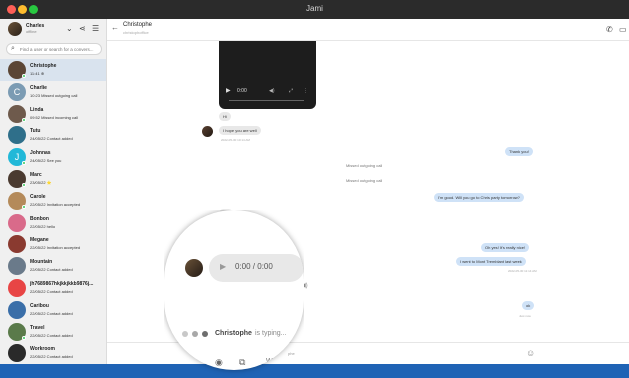 This screenshot has height=378, width=629. Describe the element at coordinates (43, 226) in the screenshot. I see `conversation-last-event: 22/05/22 hello` at that location.